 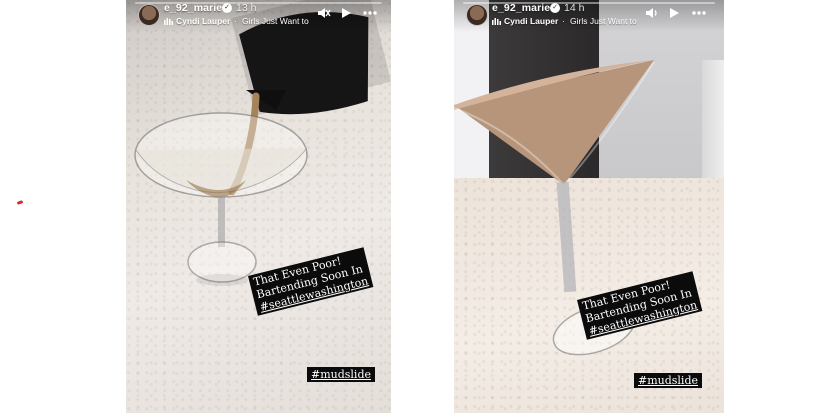 What do you see at coordinates (246, 8) in the screenshot?
I see `timestamp: 13 h` at bounding box center [246, 8].